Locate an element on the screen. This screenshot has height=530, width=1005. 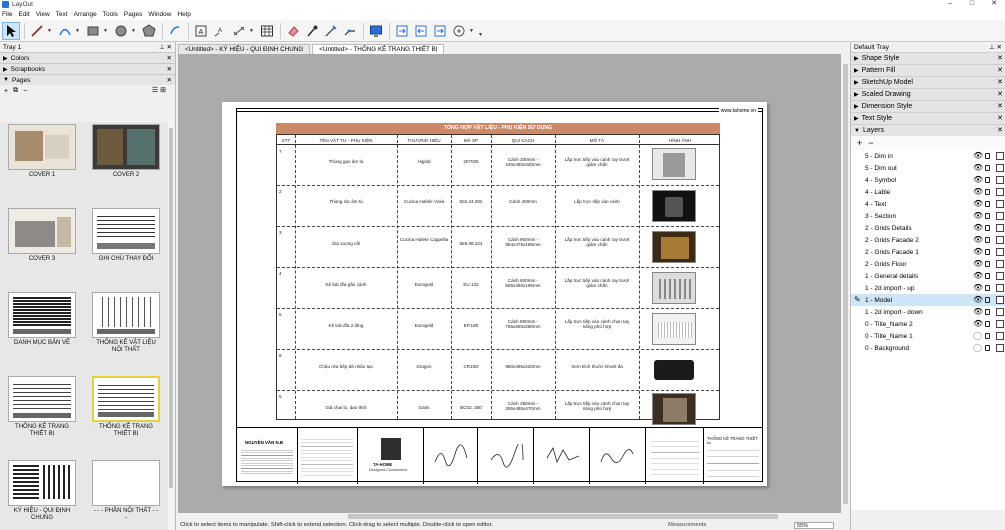
label-tool-button: A is located at coordinates (220, 31).